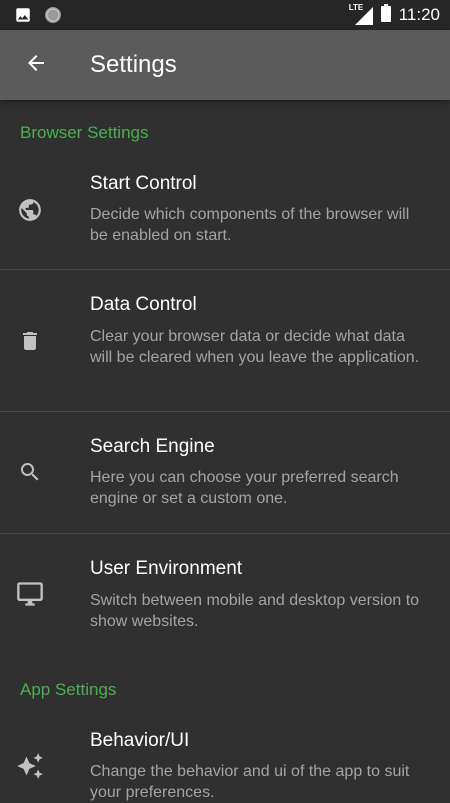 The width and height of the screenshot is (450, 803). Describe the element at coordinates (23, 17) in the screenshot. I see `image-icon` at that location.